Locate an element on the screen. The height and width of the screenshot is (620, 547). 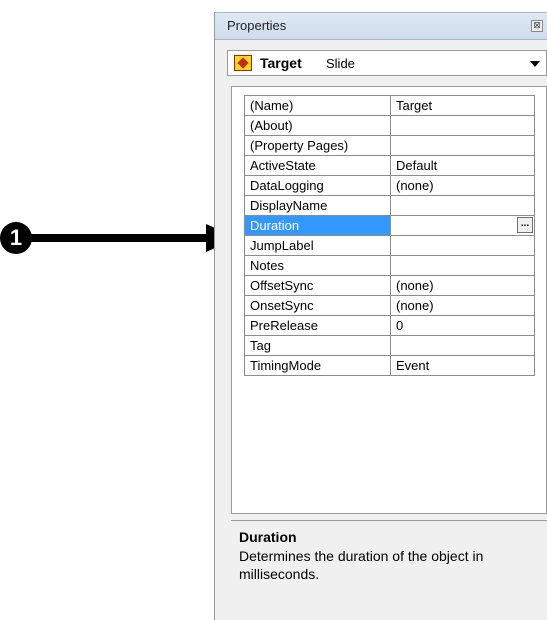
property-name: TimingMode is located at coordinates (317, 365).